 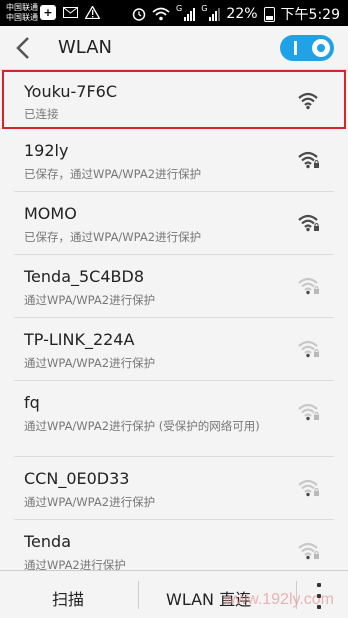 I want to click on alarm-icon, so click(x=139, y=14).